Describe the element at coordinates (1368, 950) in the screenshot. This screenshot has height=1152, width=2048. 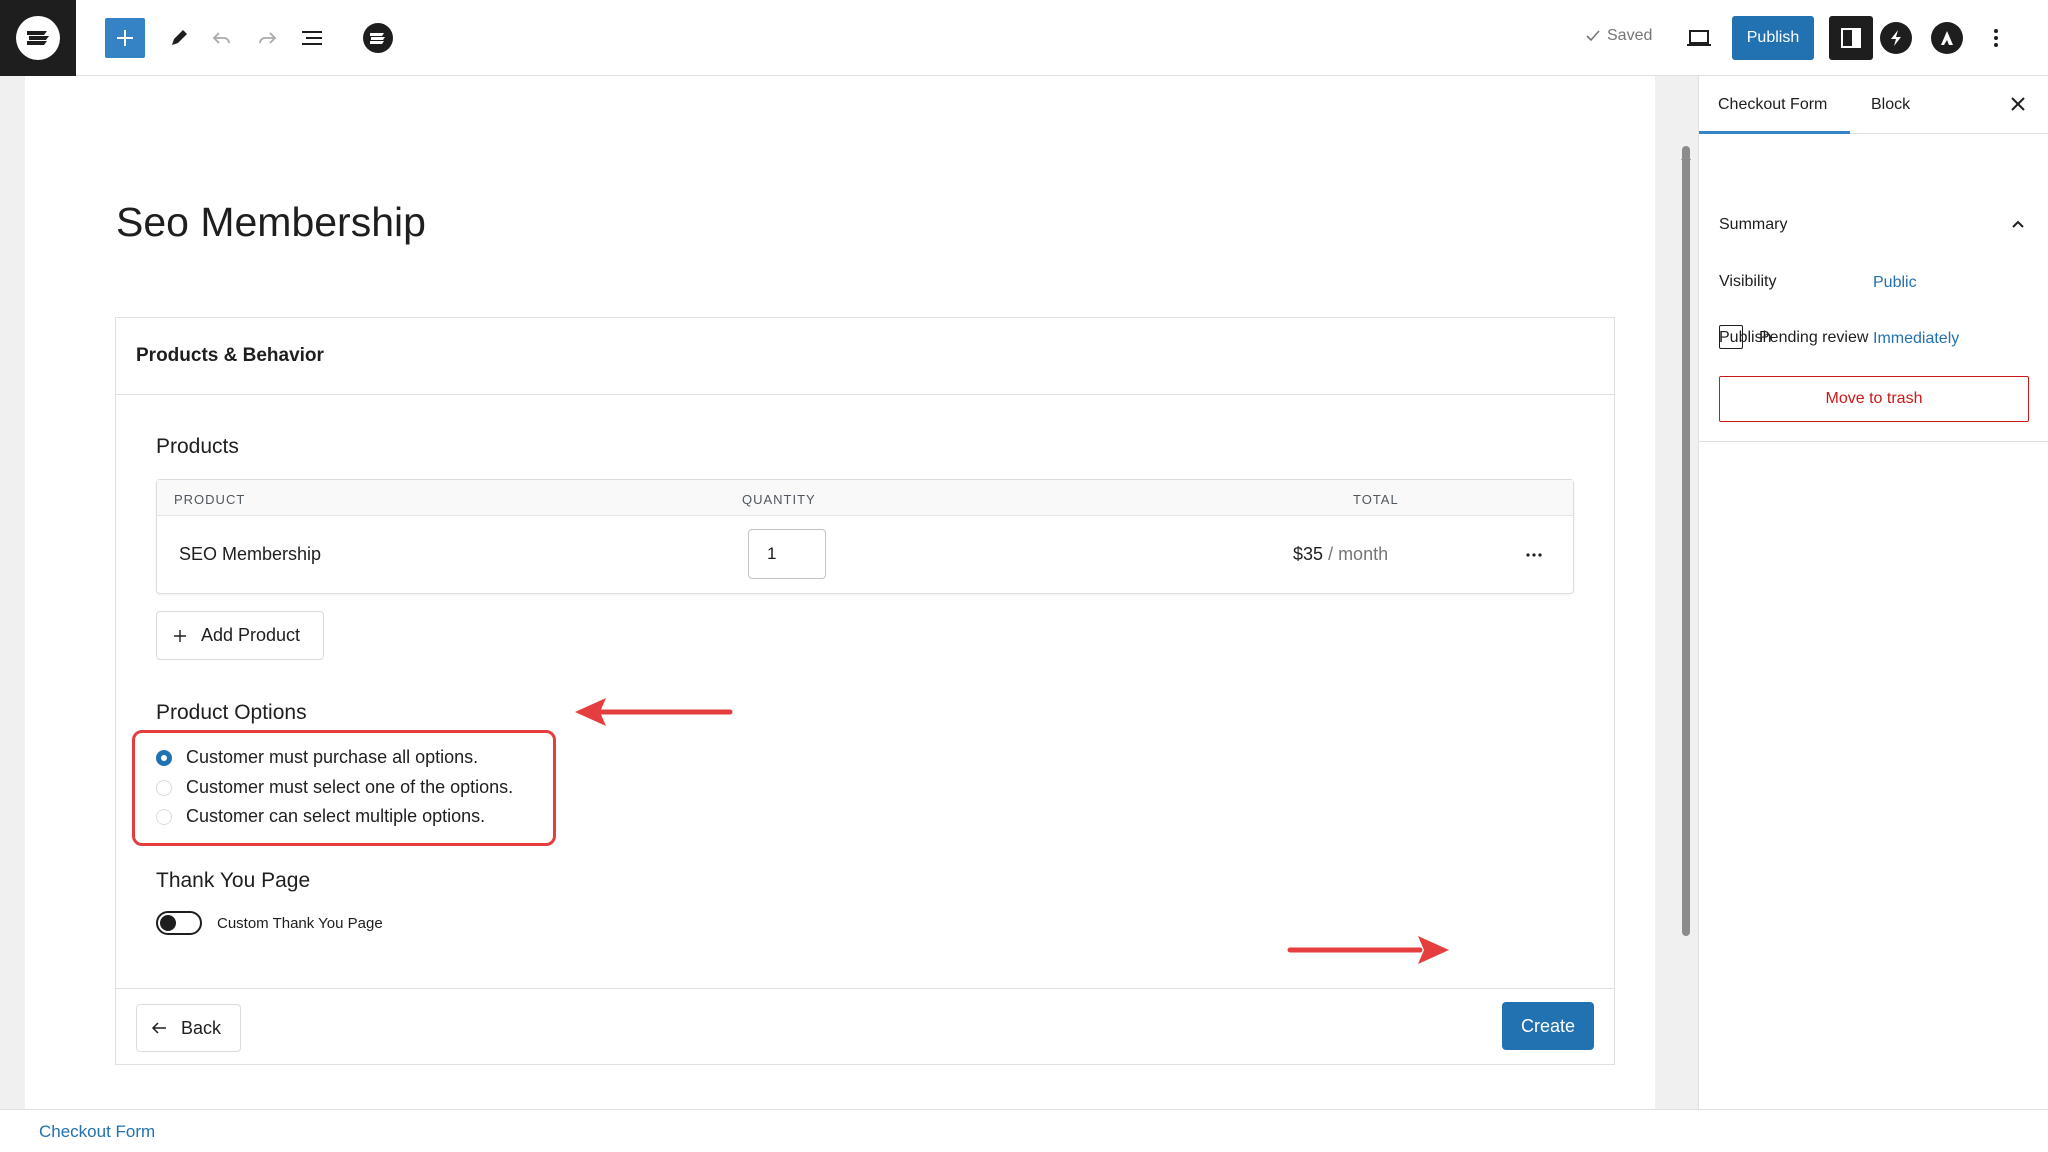
I see `annotation-arrow-right` at that location.